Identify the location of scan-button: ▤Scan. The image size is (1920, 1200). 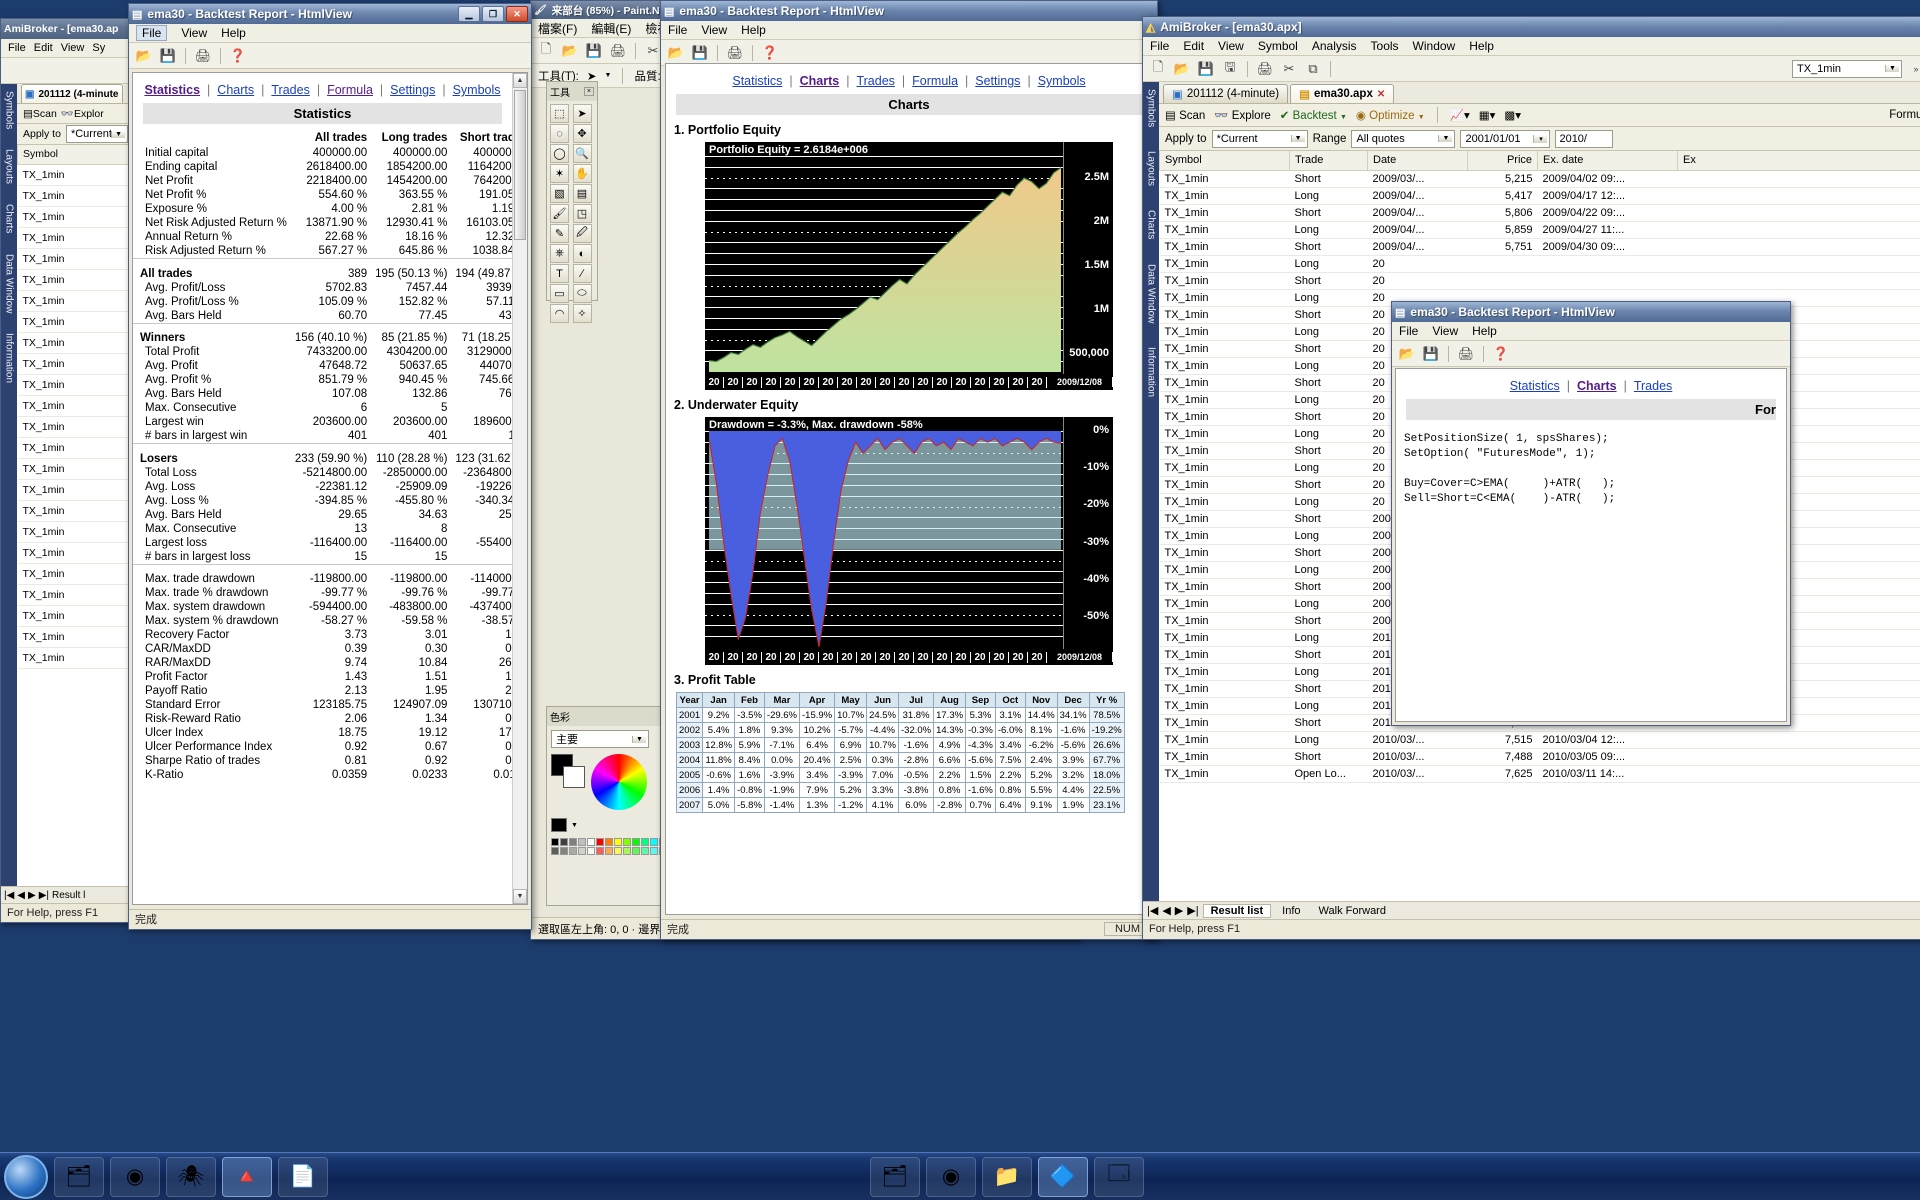
(40, 114).